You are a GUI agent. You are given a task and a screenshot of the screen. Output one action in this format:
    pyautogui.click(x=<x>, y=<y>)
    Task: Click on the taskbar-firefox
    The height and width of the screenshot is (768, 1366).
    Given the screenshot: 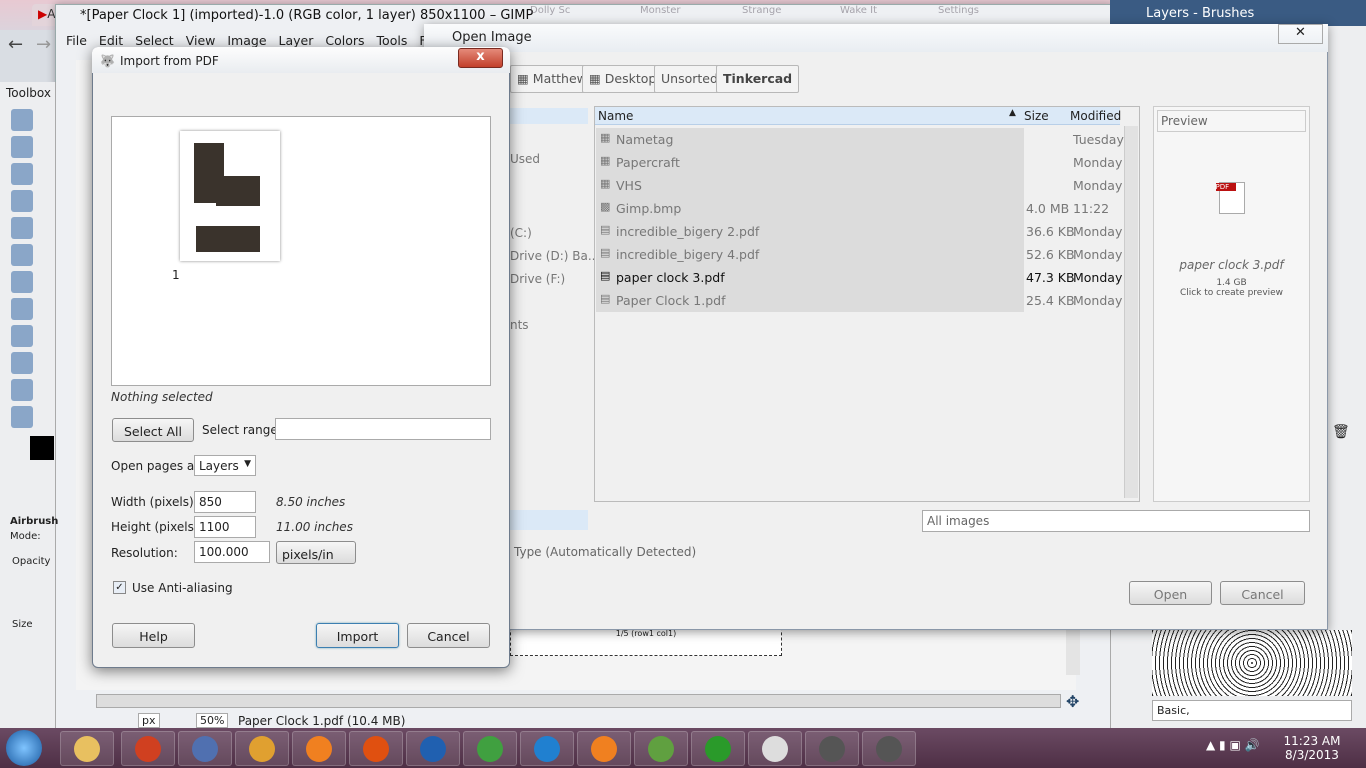 What is the action you would take?
    pyautogui.click(x=376, y=748)
    